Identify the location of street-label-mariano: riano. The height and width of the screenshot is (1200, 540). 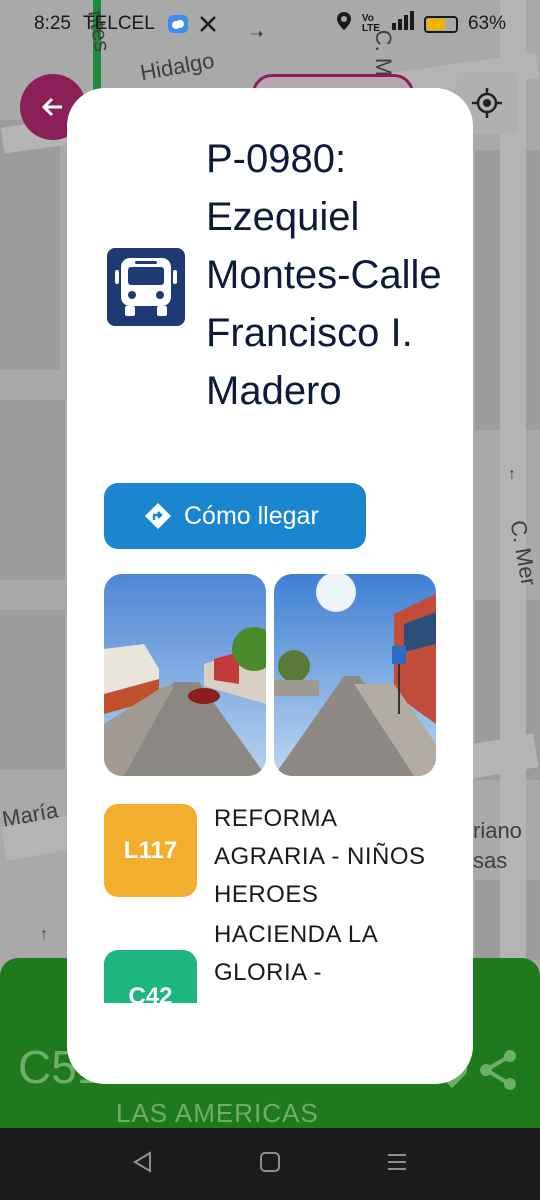
(497, 830).